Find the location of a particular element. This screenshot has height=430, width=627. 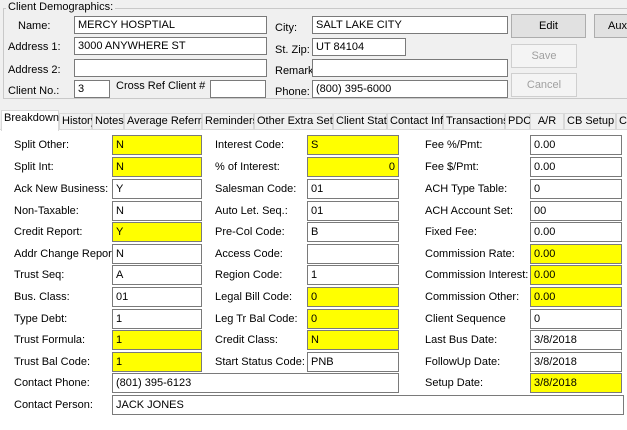

tab-client-stats: Client Stats is located at coordinates (362, 121).